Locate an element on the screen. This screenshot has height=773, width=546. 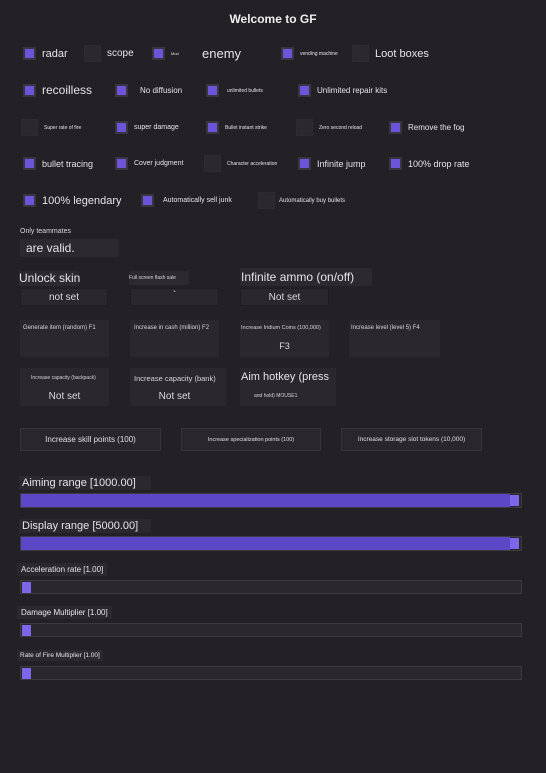
checkbox-drop-rate-box is located at coordinates (395, 163).